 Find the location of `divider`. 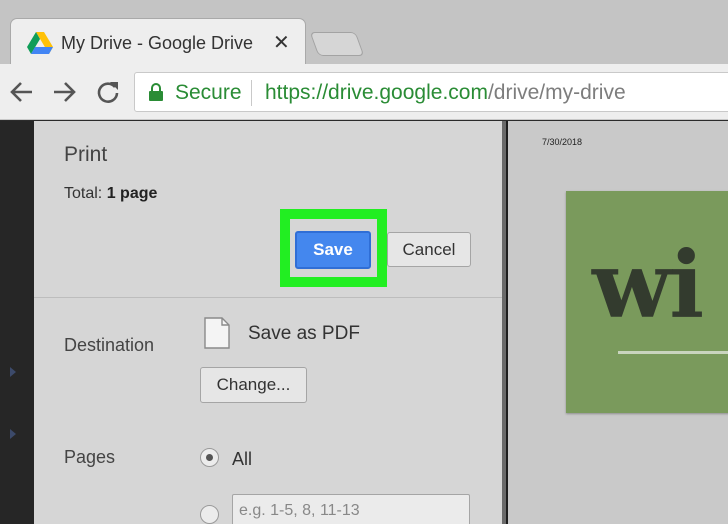

divider is located at coordinates (268, 297).